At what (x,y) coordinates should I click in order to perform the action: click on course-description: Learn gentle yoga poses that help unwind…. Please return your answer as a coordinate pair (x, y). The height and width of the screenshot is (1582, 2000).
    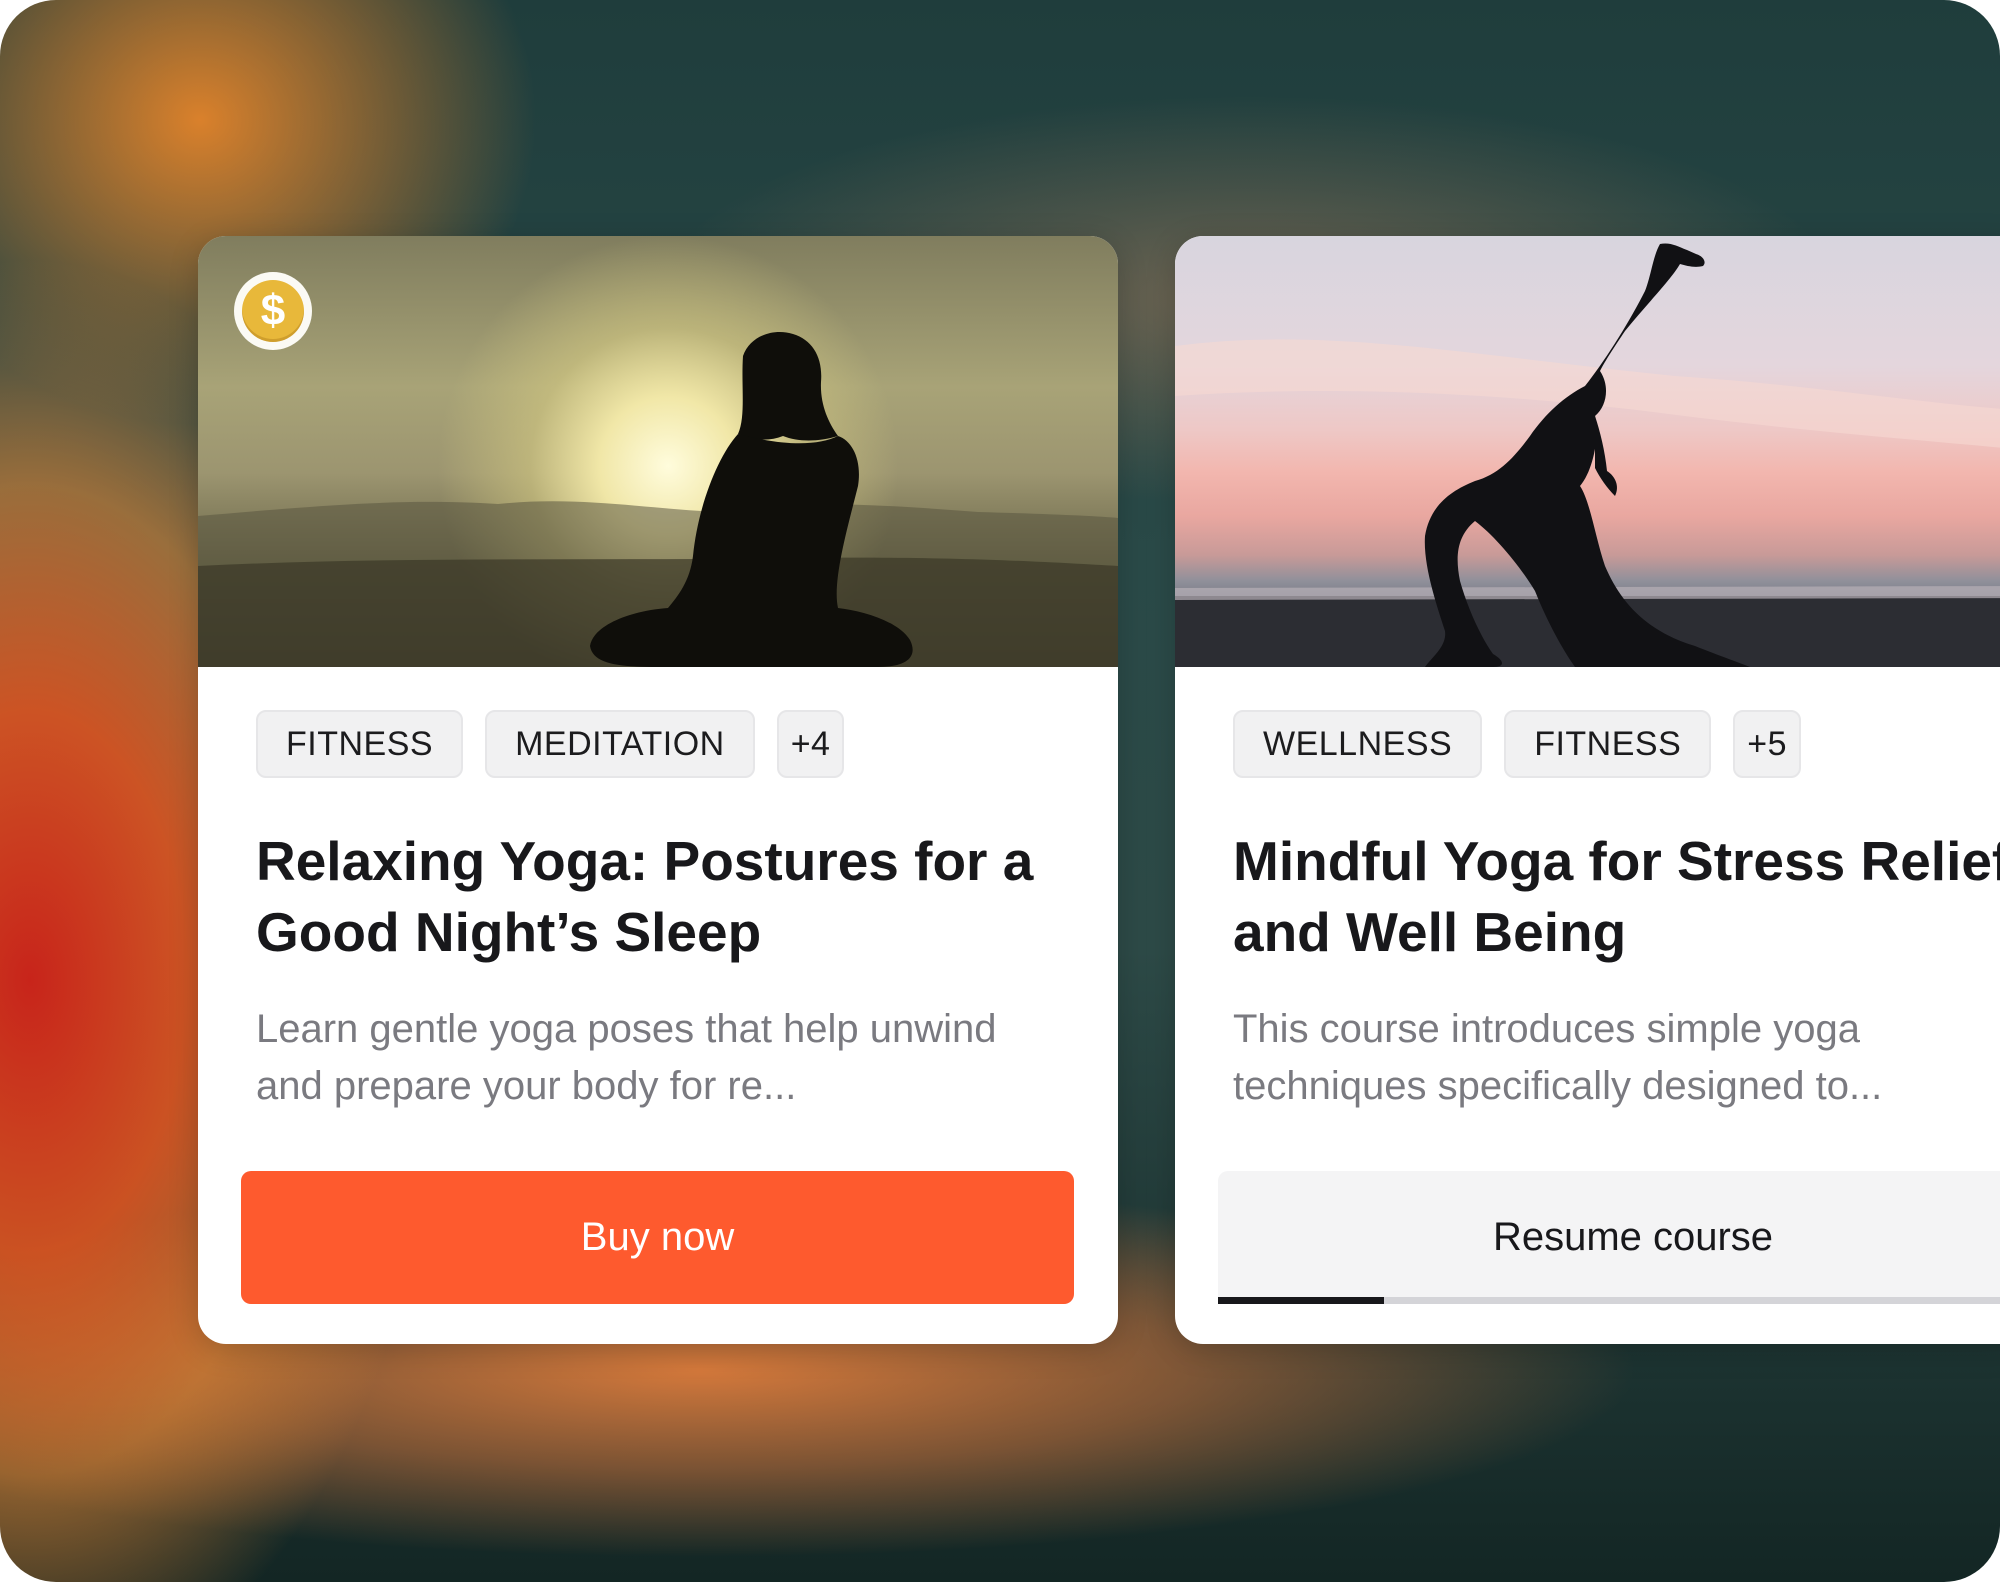
    Looking at the image, I should click on (626, 1057).